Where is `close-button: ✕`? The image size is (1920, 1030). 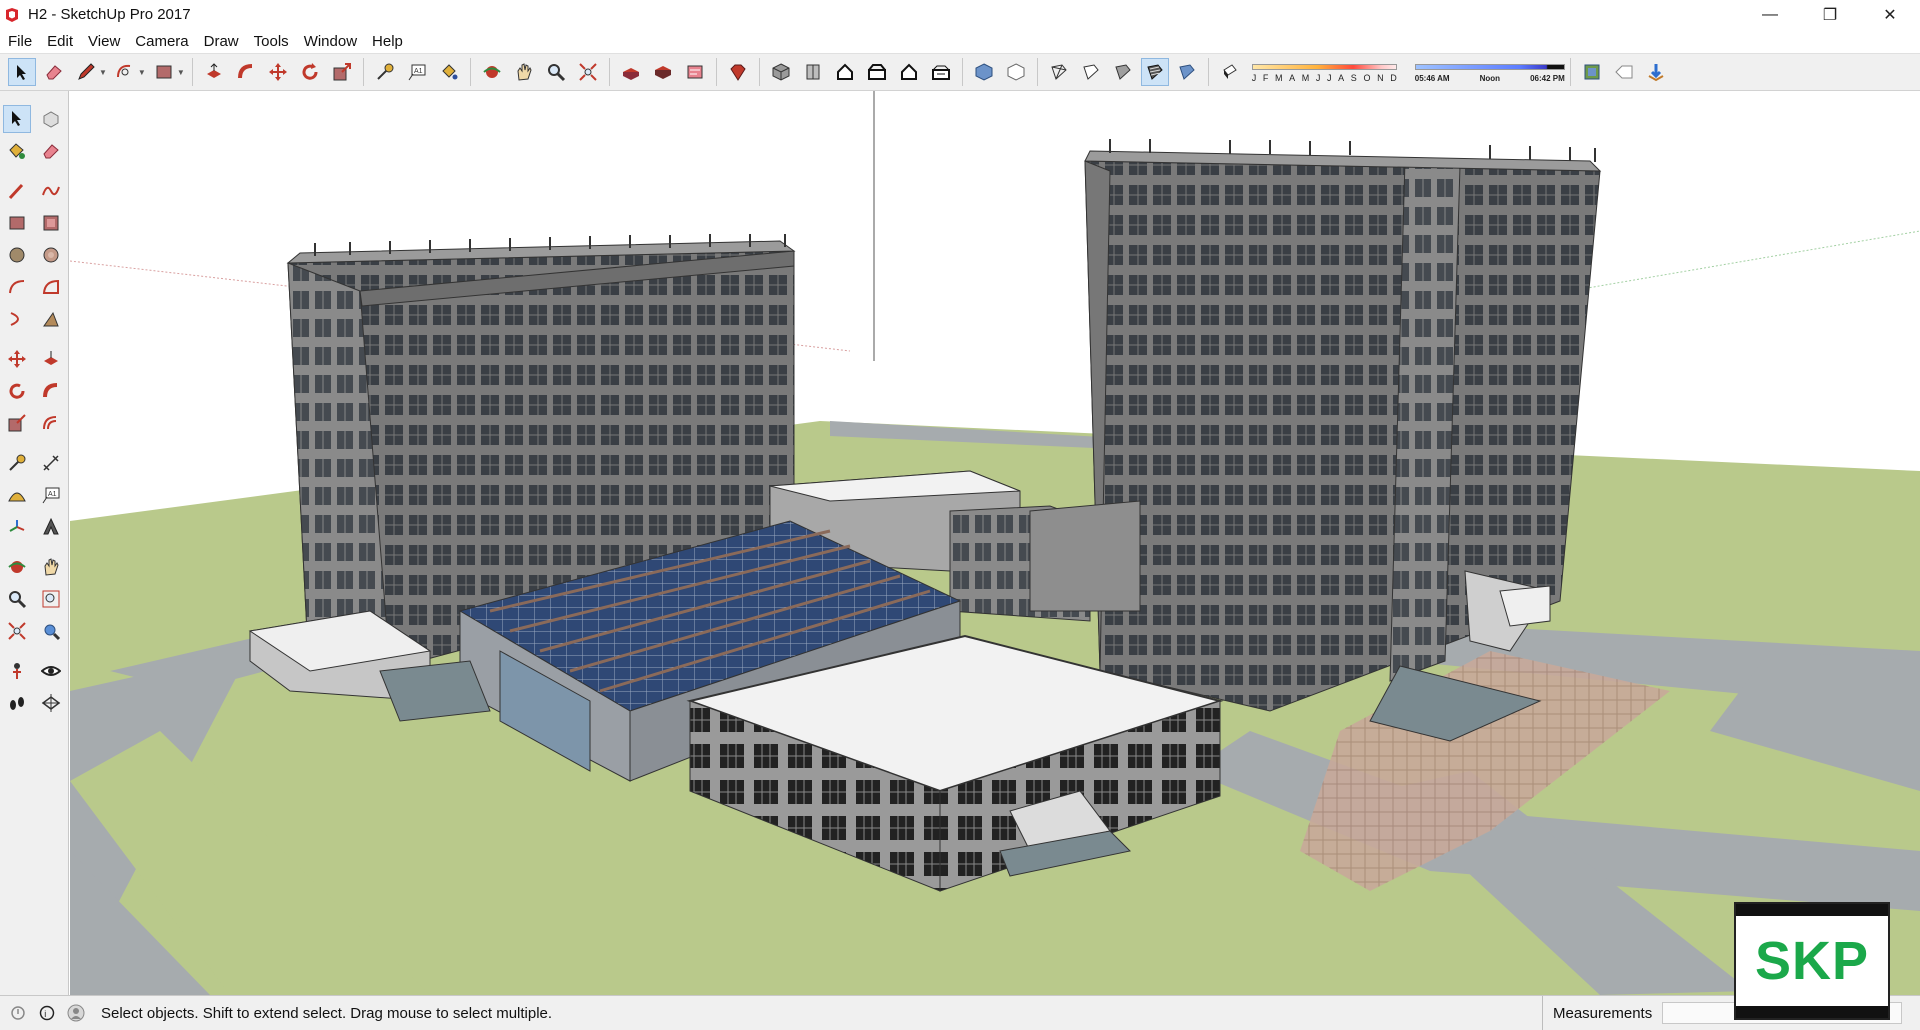
close-button: ✕ is located at coordinates (1890, 14).